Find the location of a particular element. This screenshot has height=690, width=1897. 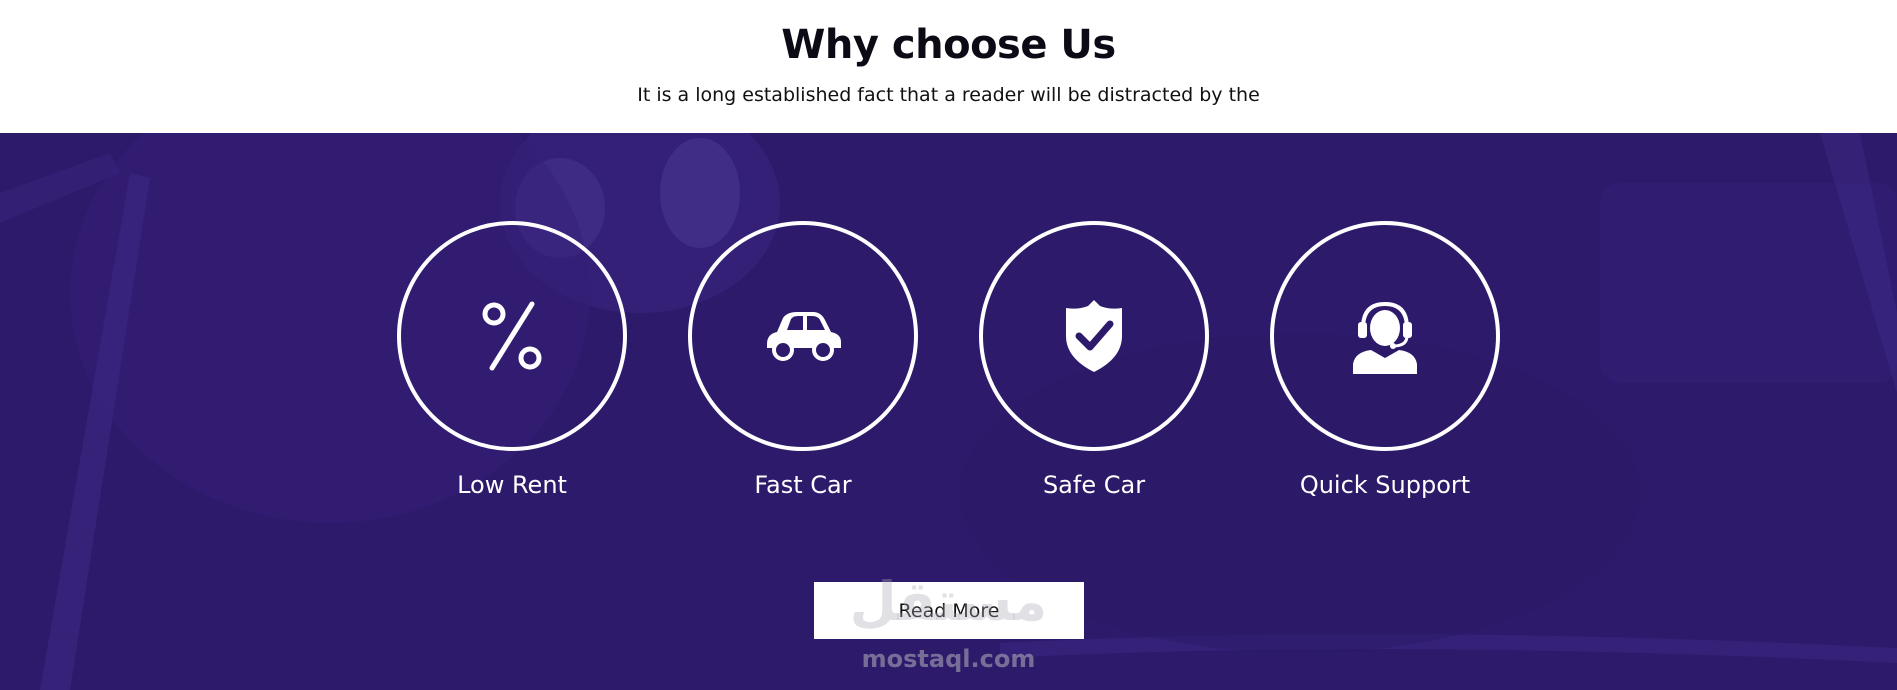

section-title: Why choose Us is located at coordinates (948, 45).